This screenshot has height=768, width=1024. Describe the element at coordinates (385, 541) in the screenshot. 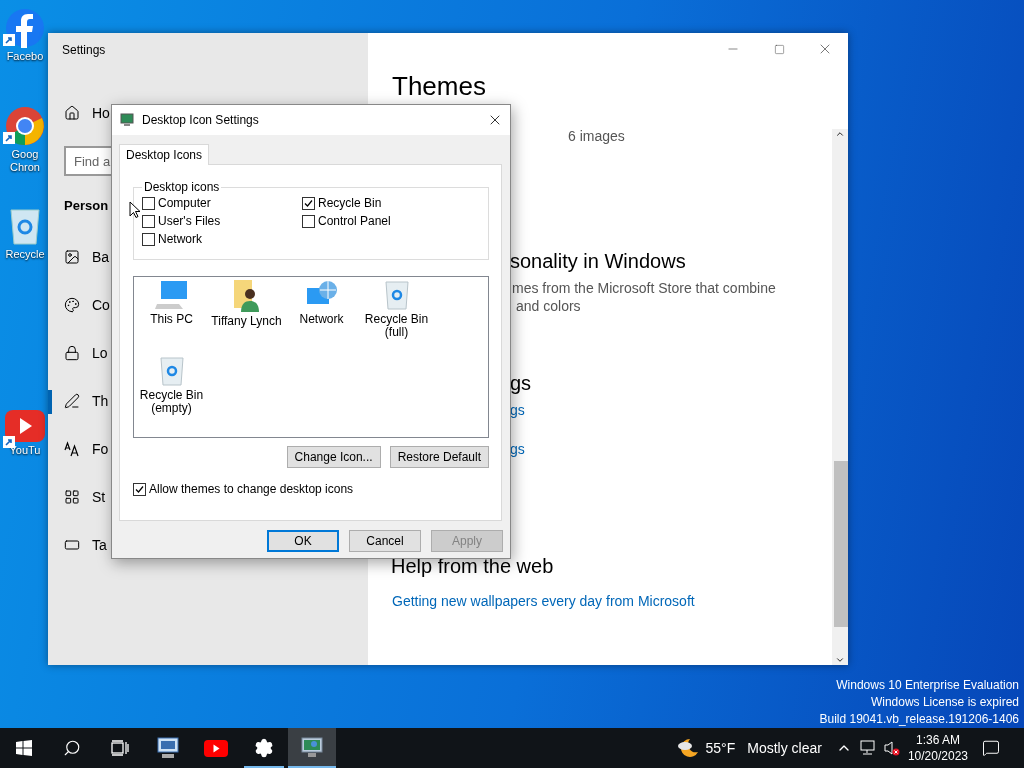

I see `dialog-button: Cancel` at that location.